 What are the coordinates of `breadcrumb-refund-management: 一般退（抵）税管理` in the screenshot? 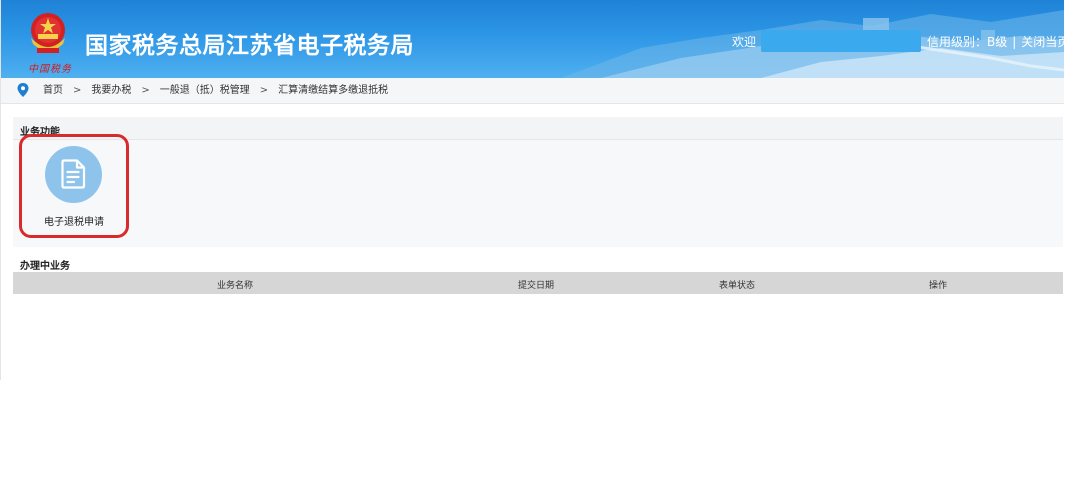 It's located at (205, 90).